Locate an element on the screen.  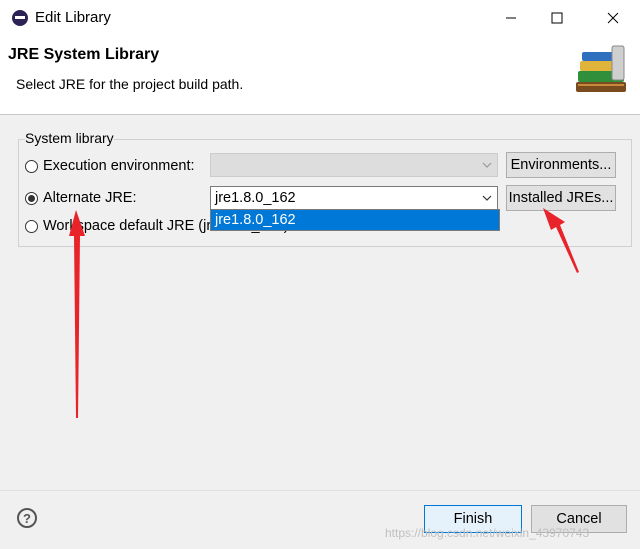
footer-separator is located at coordinates (320, 490).